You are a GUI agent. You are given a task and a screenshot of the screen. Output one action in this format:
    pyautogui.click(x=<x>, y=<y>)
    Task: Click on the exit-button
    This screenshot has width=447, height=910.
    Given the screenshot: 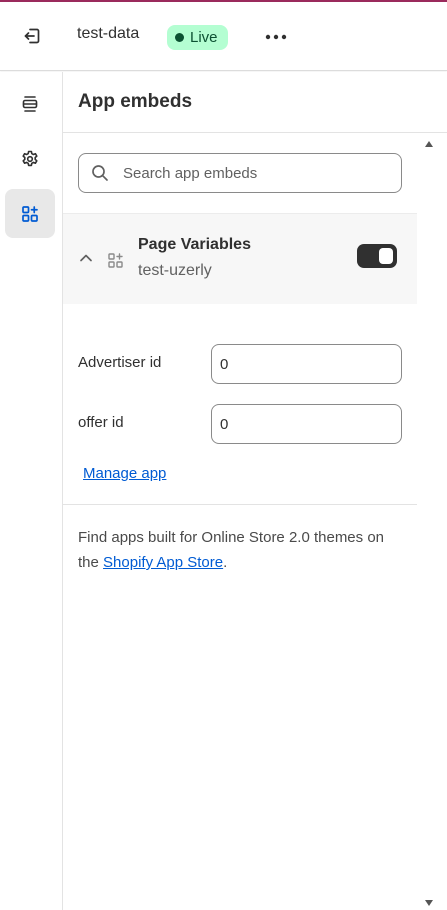 What is the action you would take?
    pyautogui.click(x=32, y=36)
    